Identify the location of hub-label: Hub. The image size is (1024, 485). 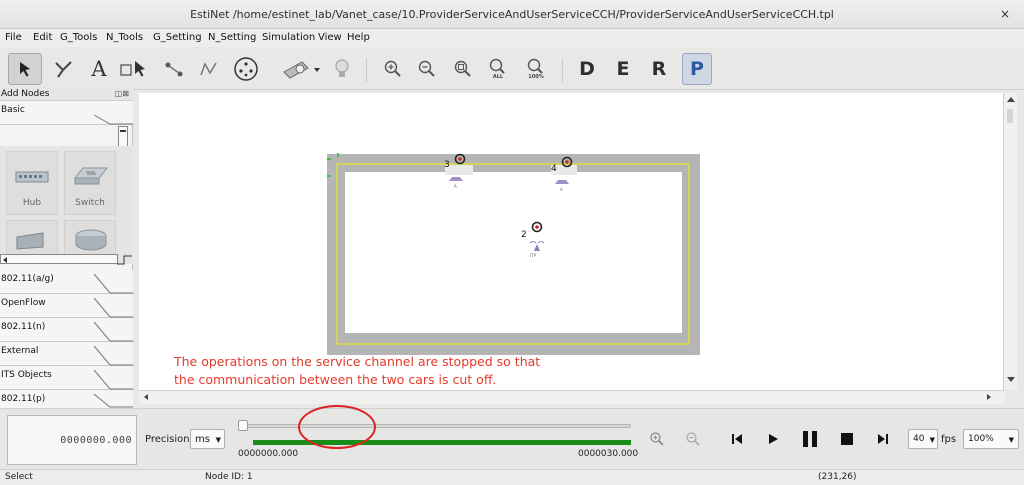
(32, 203).